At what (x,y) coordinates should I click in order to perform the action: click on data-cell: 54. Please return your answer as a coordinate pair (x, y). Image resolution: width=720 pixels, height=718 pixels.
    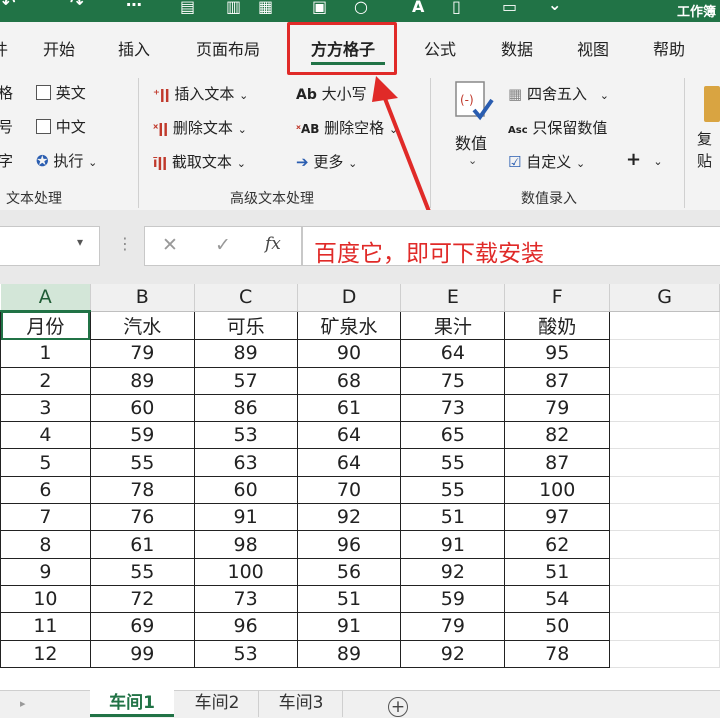
    Looking at the image, I should click on (557, 599).